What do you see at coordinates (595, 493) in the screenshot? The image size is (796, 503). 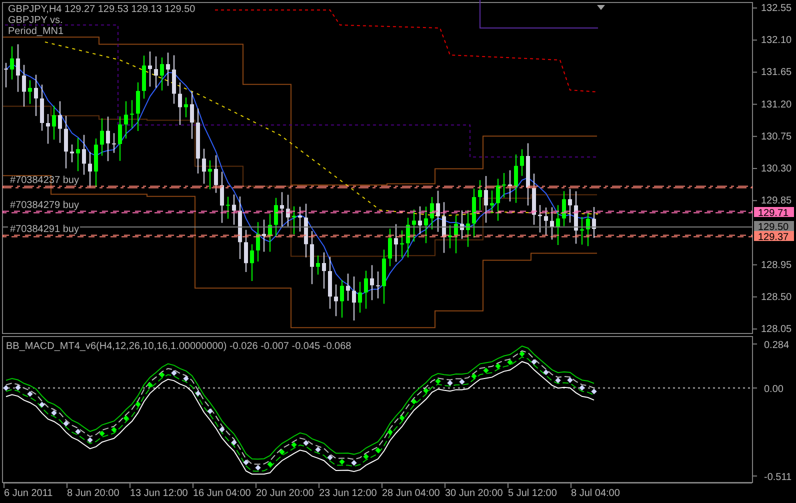 I see `time-axis-label: 8 Jul 04:00` at bounding box center [595, 493].